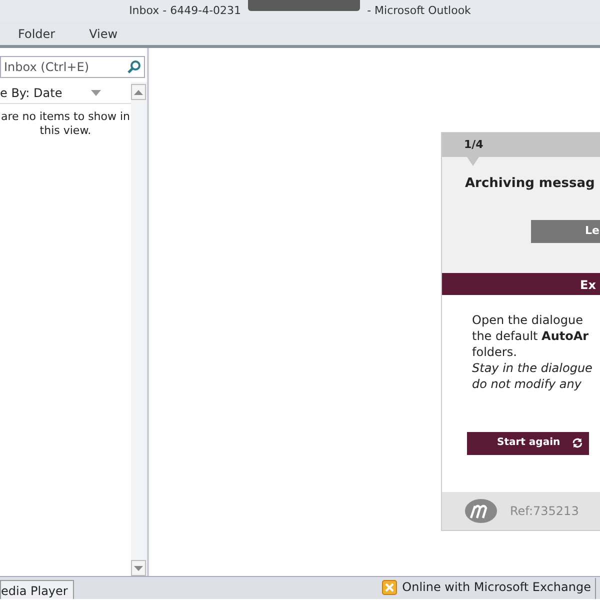 This screenshot has height=600, width=600. I want to click on start-again-button: Start again, so click(528, 443).